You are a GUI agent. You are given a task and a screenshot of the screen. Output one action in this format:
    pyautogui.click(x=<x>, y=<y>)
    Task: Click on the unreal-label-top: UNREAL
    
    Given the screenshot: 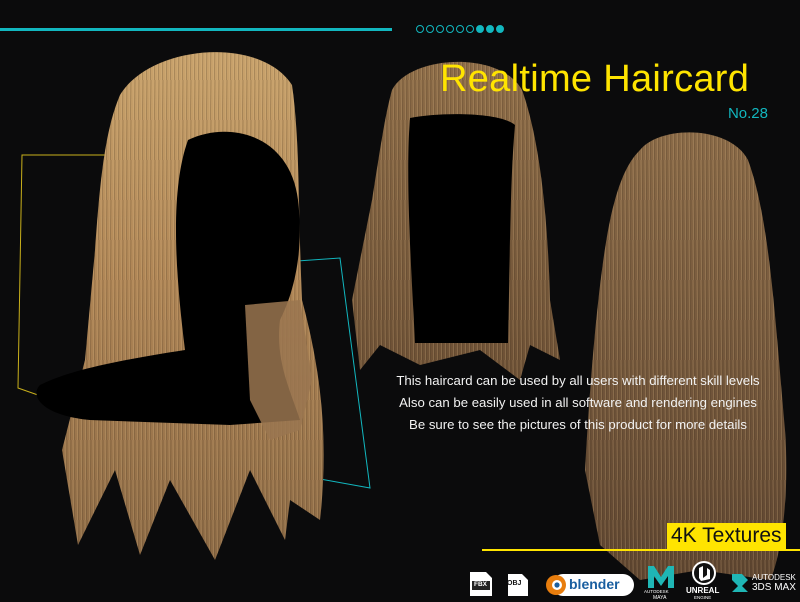 What is the action you would take?
    pyautogui.click(x=703, y=590)
    